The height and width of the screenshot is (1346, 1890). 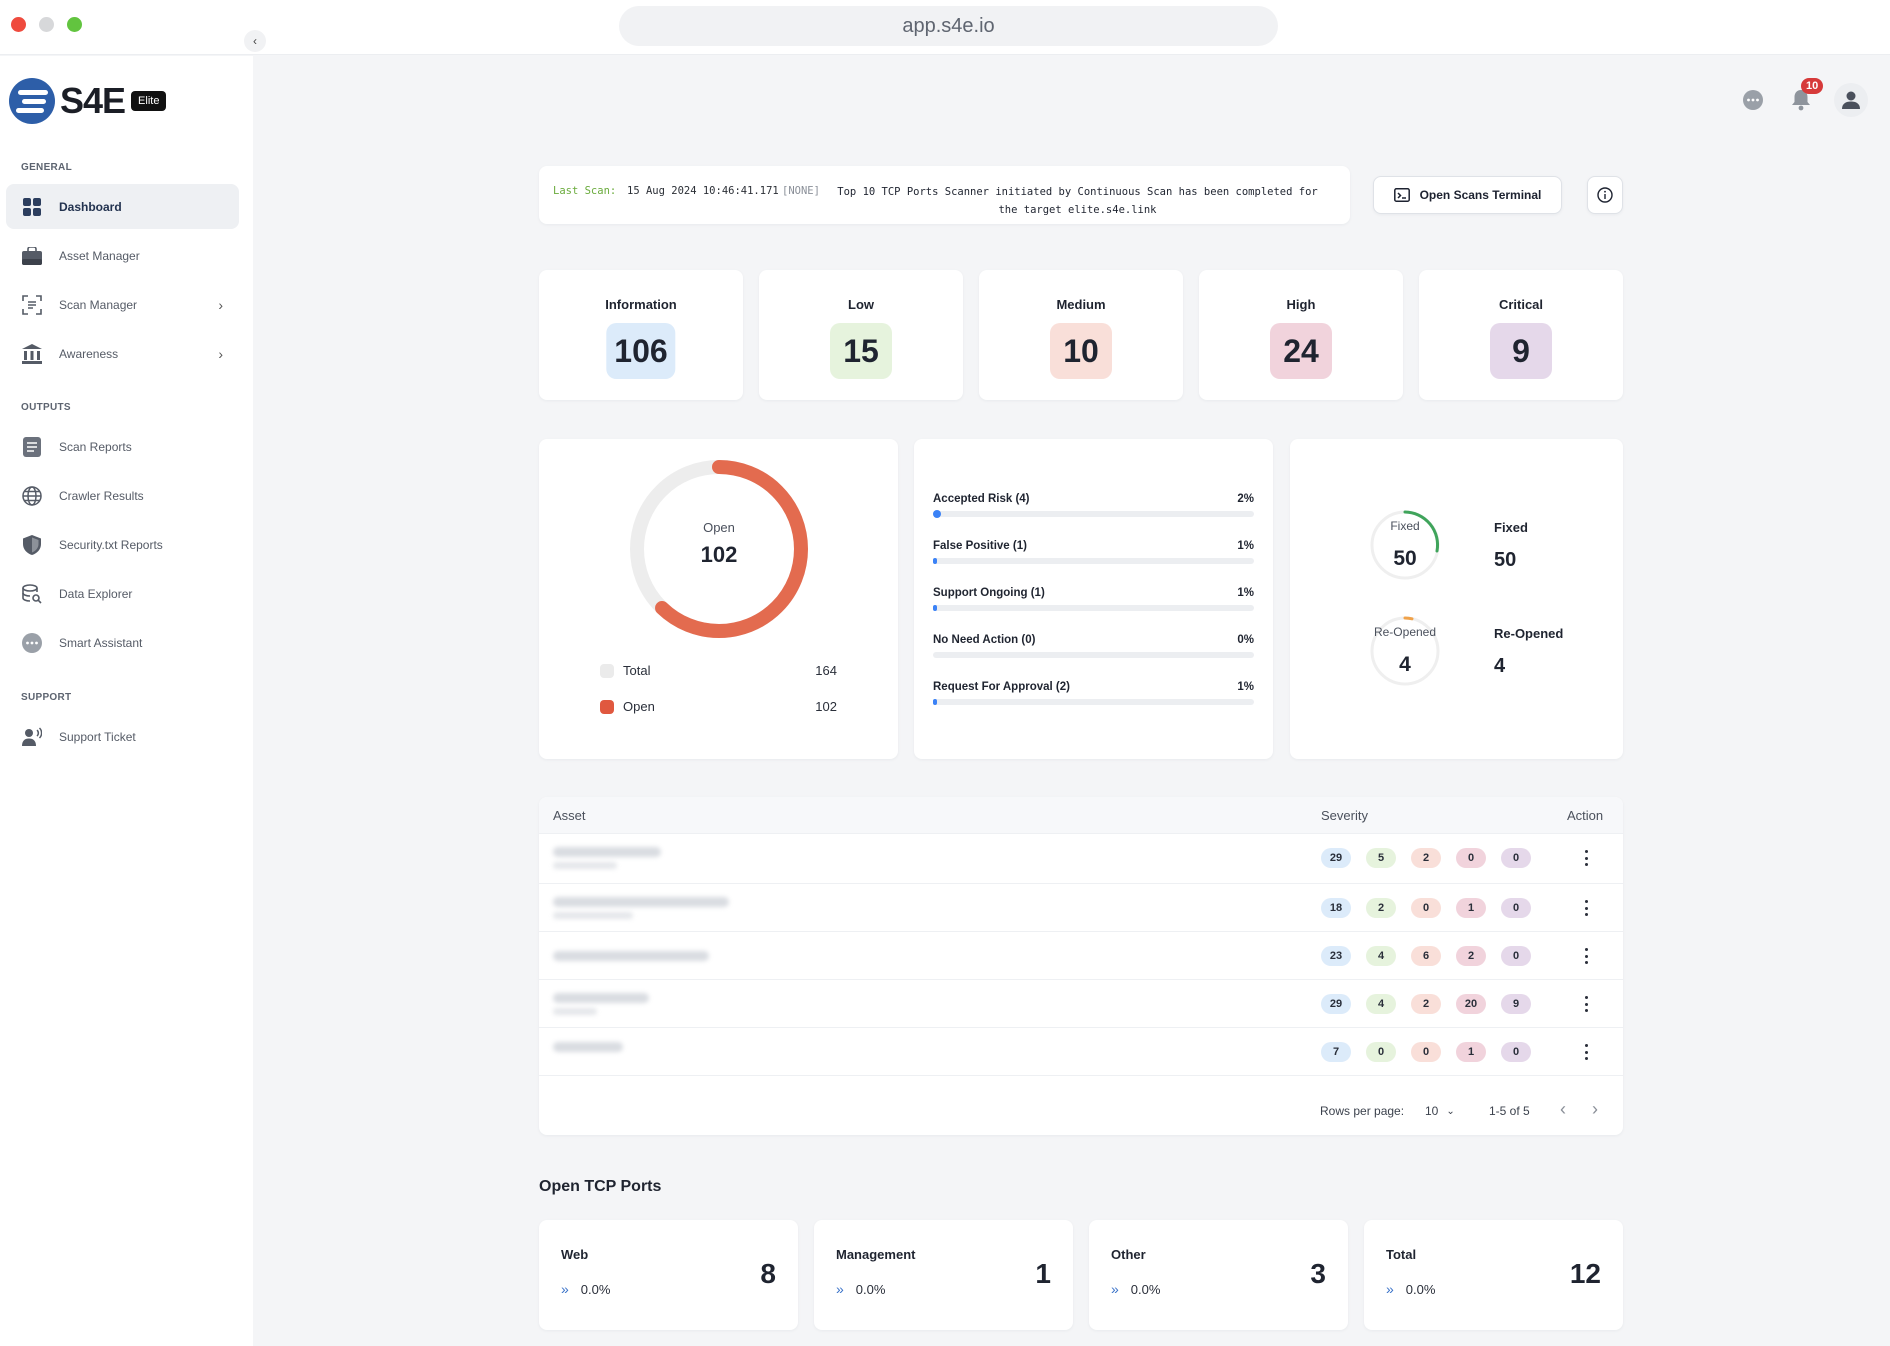 I want to click on brand-logo: S4E Elite, so click(x=88, y=101).